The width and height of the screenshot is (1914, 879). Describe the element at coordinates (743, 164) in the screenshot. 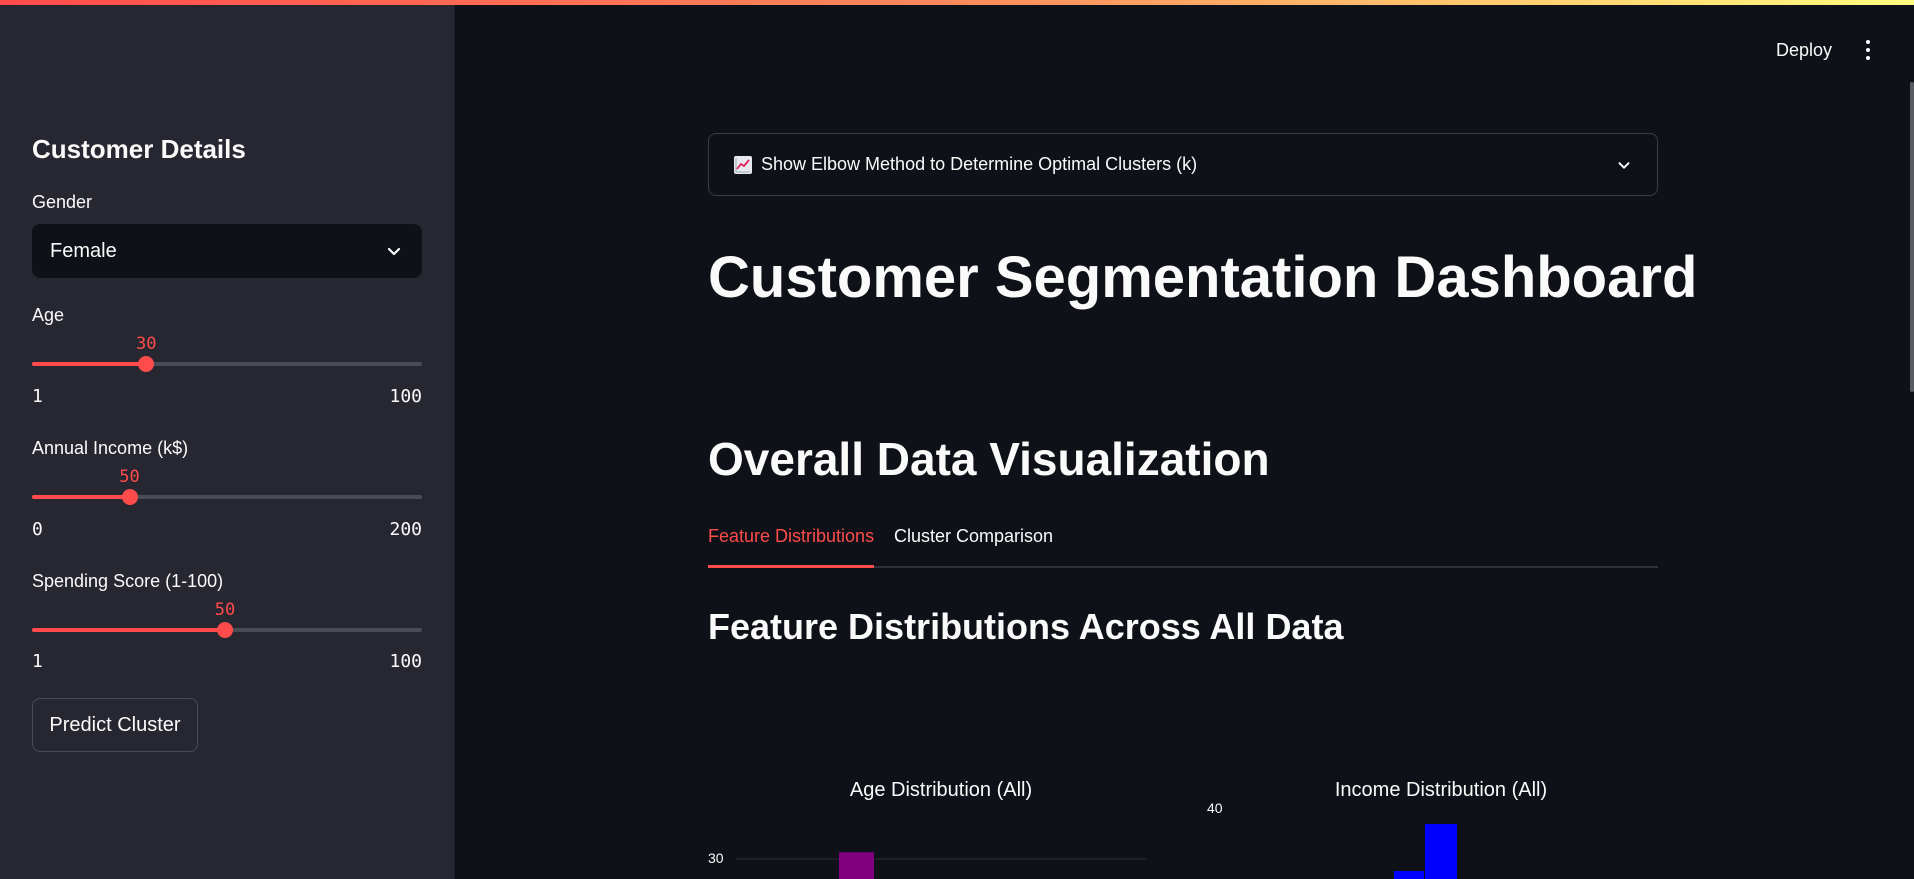

I see `chart-increasing-icon` at that location.